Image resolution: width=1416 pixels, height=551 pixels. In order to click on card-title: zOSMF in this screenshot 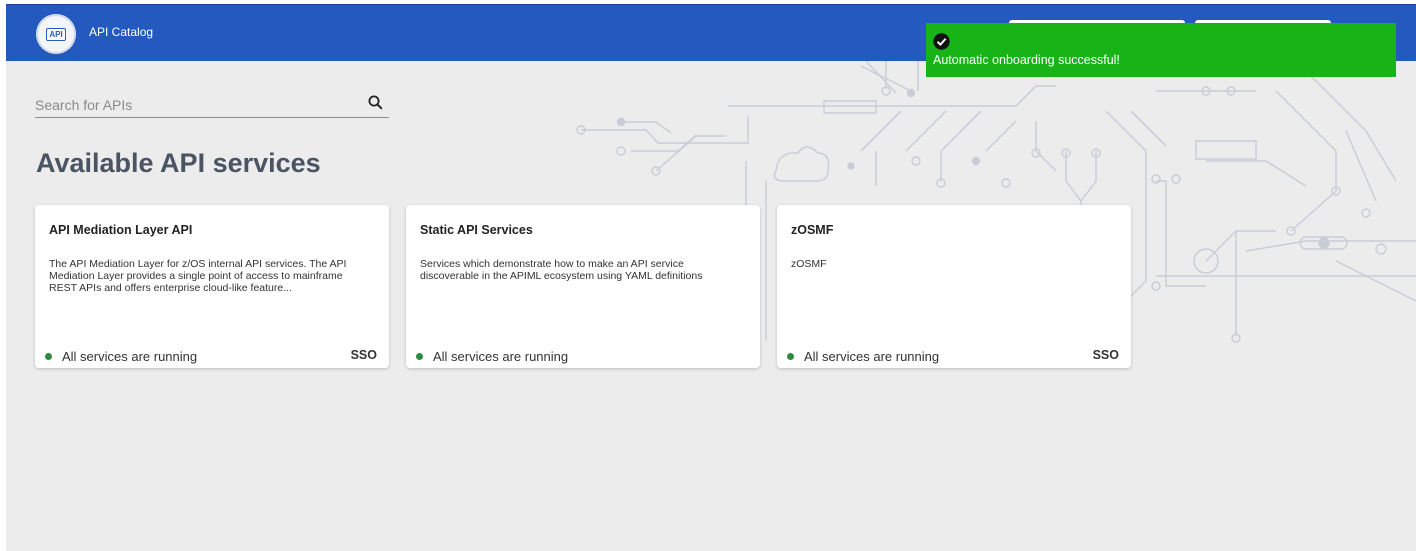, I will do `click(812, 230)`.